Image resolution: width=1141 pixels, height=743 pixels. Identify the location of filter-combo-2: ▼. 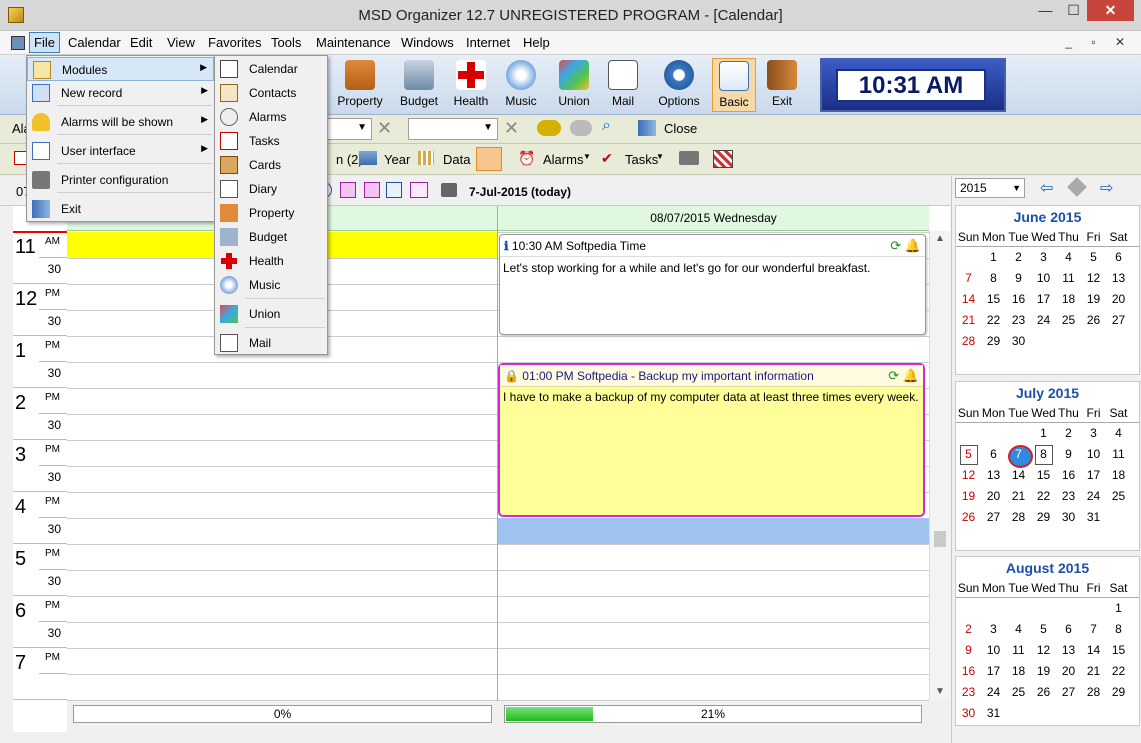
(453, 129).